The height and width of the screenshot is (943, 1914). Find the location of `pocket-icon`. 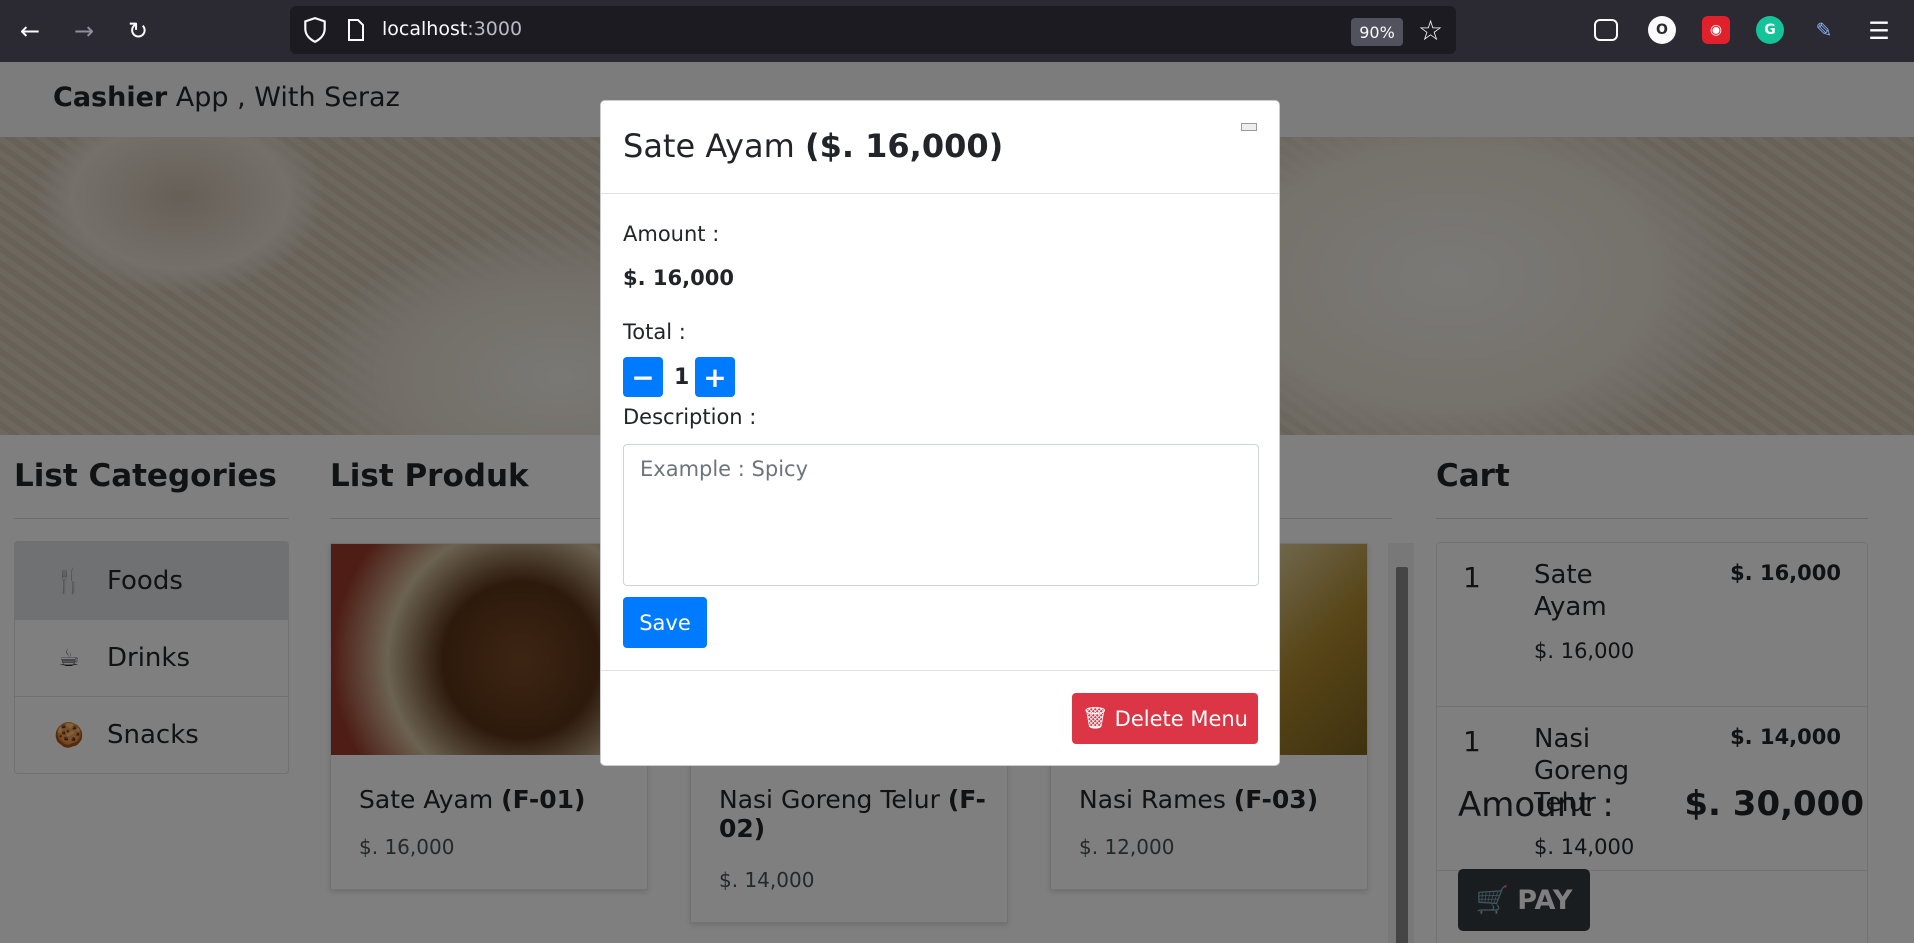

pocket-icon is located at coordinates (1606, 30).